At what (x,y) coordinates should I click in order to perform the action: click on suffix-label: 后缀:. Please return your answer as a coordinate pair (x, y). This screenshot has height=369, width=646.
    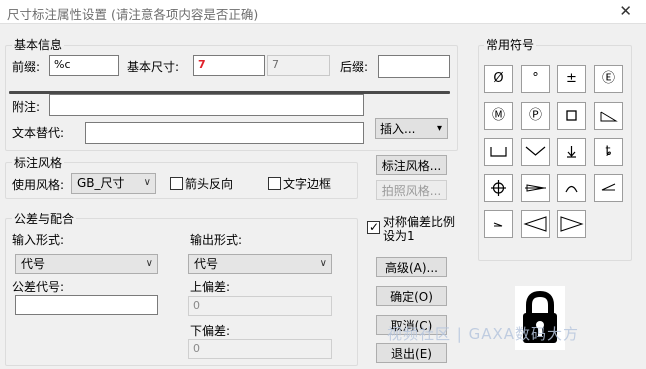
    Looking at the image, I should click on (354, 67).